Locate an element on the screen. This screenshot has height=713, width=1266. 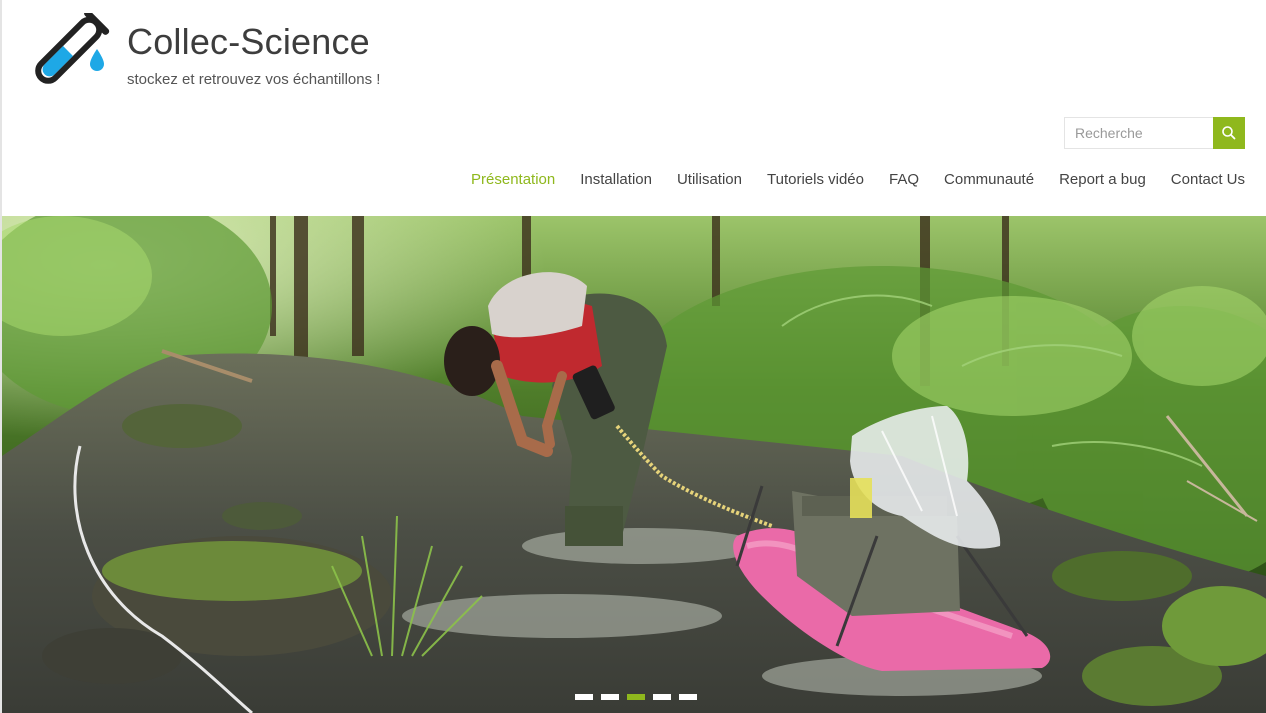
test-tube-icon is located at coordinates (72, 46).